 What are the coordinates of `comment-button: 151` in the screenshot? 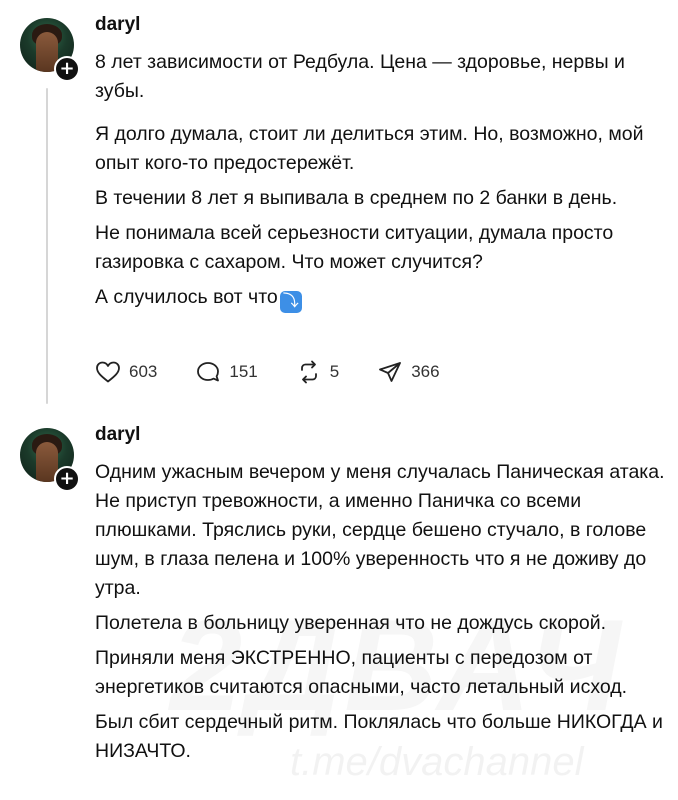 It's located at (226, 372).